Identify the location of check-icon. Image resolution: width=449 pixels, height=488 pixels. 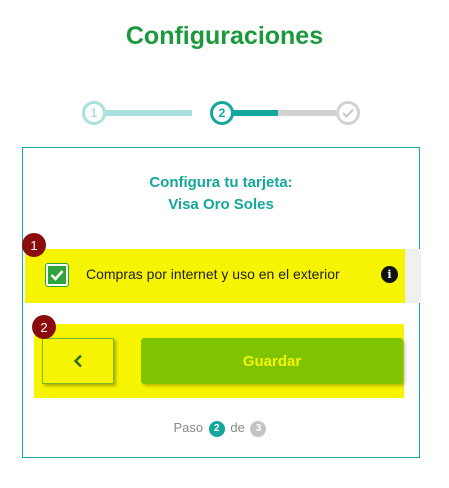
(348, 113).